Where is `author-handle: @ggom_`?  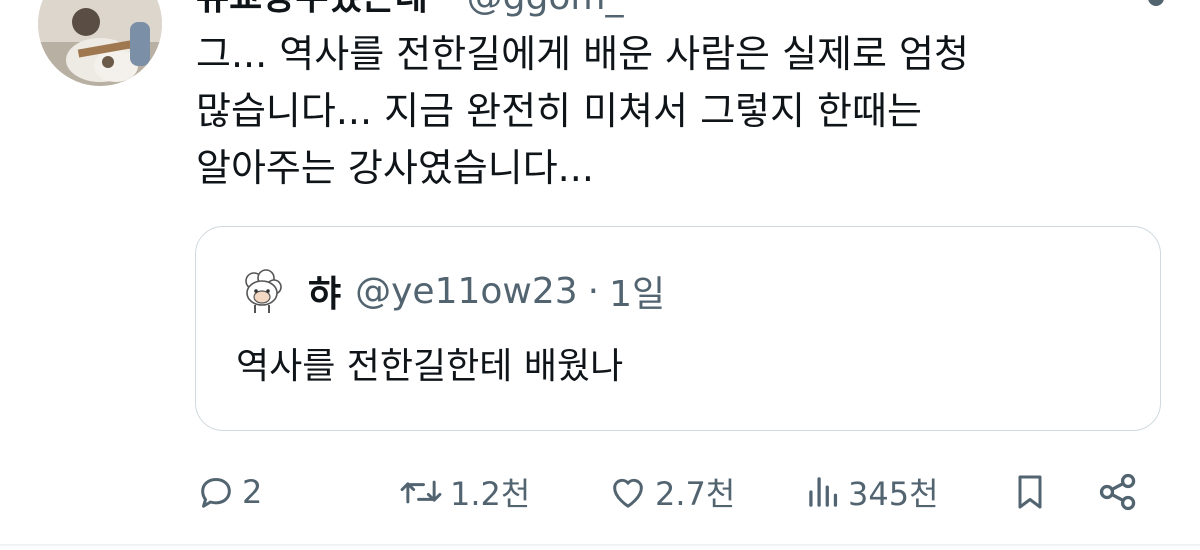
author-handle: @ggom_ is located at coordinates (545, 9).